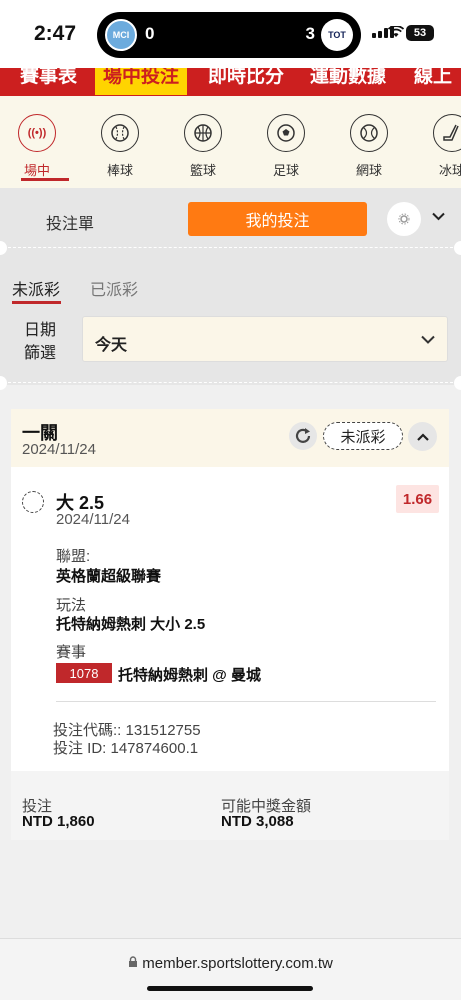 Image resolution: width=461 pixels, height=1000 pixels. What do you see at coordinates (337, 35) in the screenshot?
I see `tottenham-crest-icon: TOT` at bounding box center [337, 35].